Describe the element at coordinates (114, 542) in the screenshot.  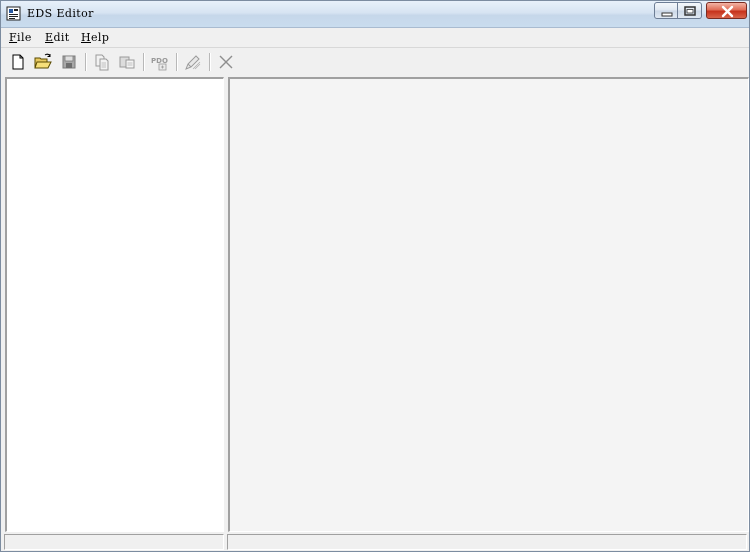
I see `status-pane-left` at that location.